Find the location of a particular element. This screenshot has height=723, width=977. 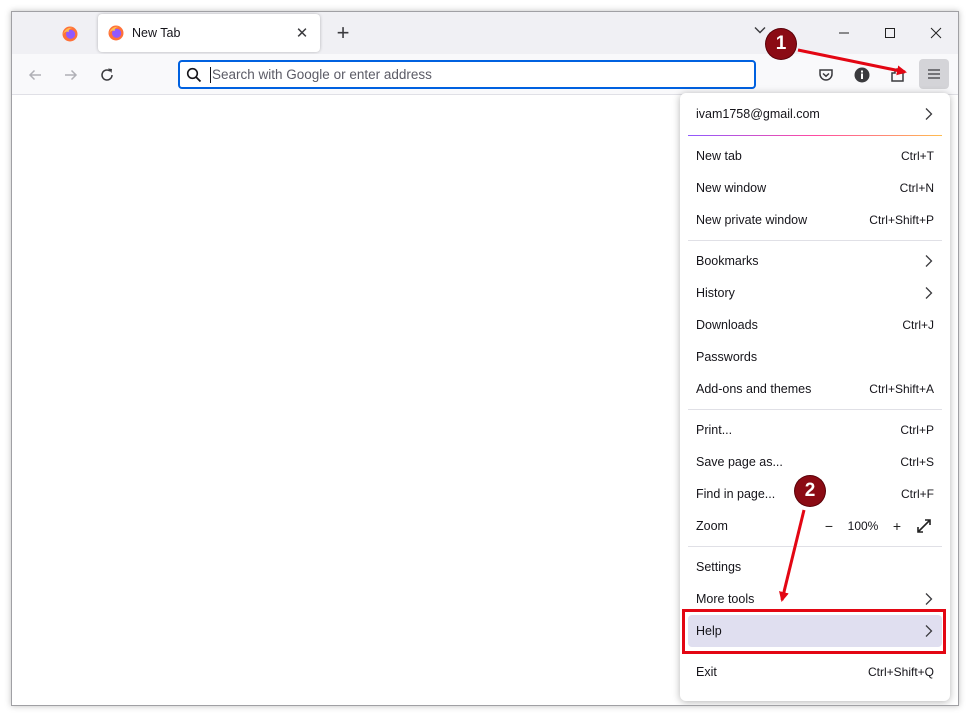

menu-item-shortcut: Ctrl+T is located at coordinates (917, 156).